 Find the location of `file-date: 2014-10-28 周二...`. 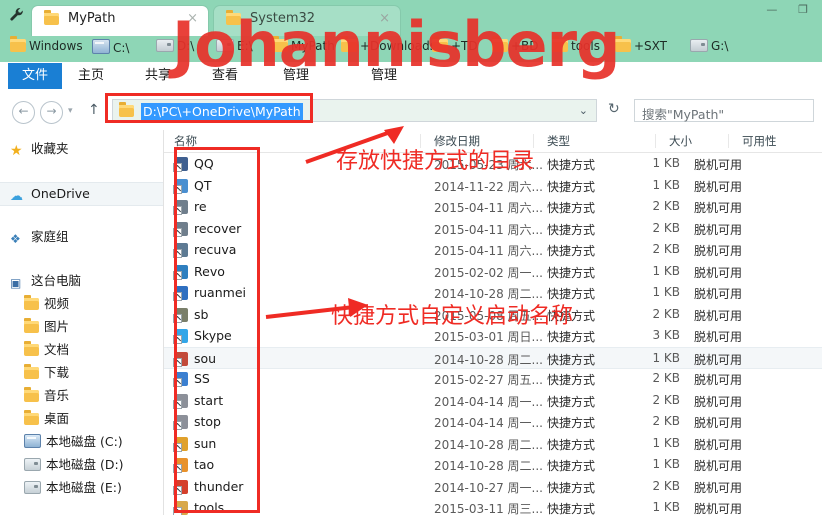

file-date: 2014-10-28 周二... is located at coordinates (488, 444).